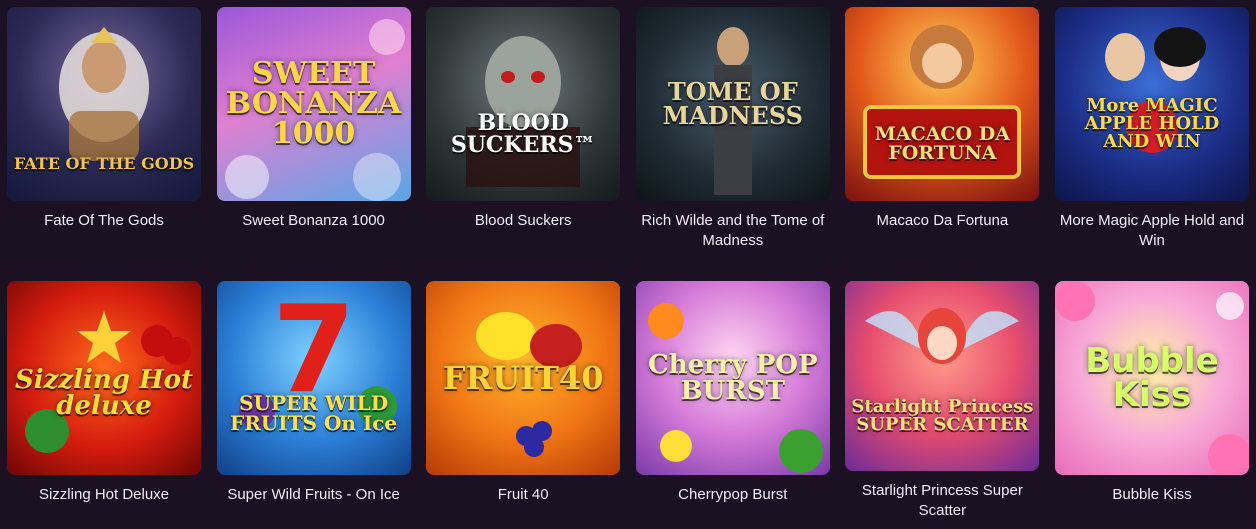 The image size is (1256, 529). What do you see at coordinates (942, 501) in the screenshot?
I see `game-title: Starlight Princess Super Scatter` at bounding box center [942, 501].